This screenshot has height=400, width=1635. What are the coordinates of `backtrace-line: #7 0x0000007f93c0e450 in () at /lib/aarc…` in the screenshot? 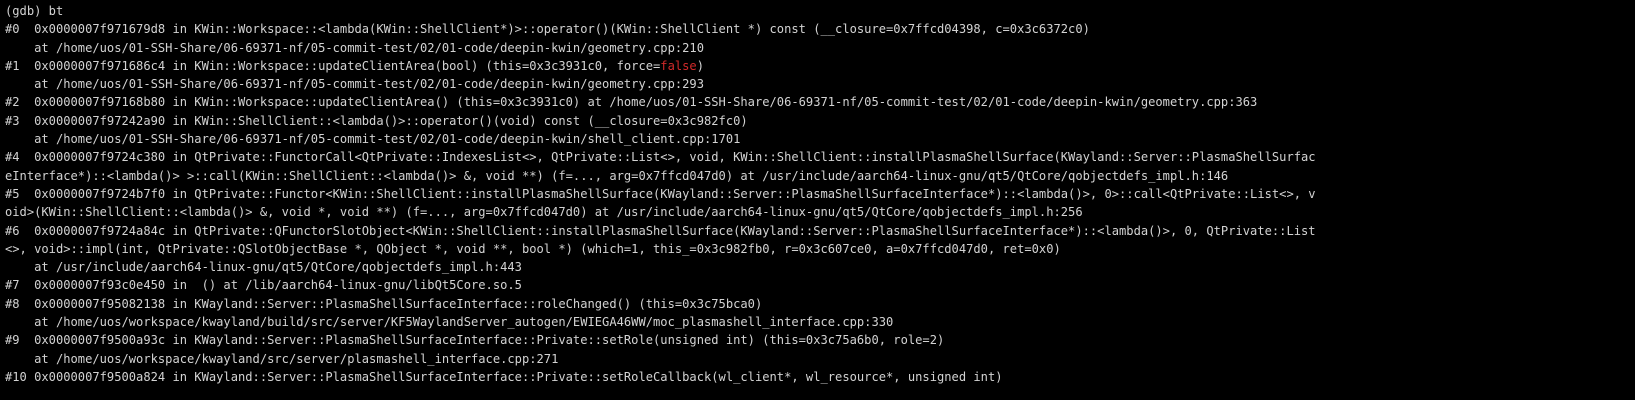 It's located at (820, 285).